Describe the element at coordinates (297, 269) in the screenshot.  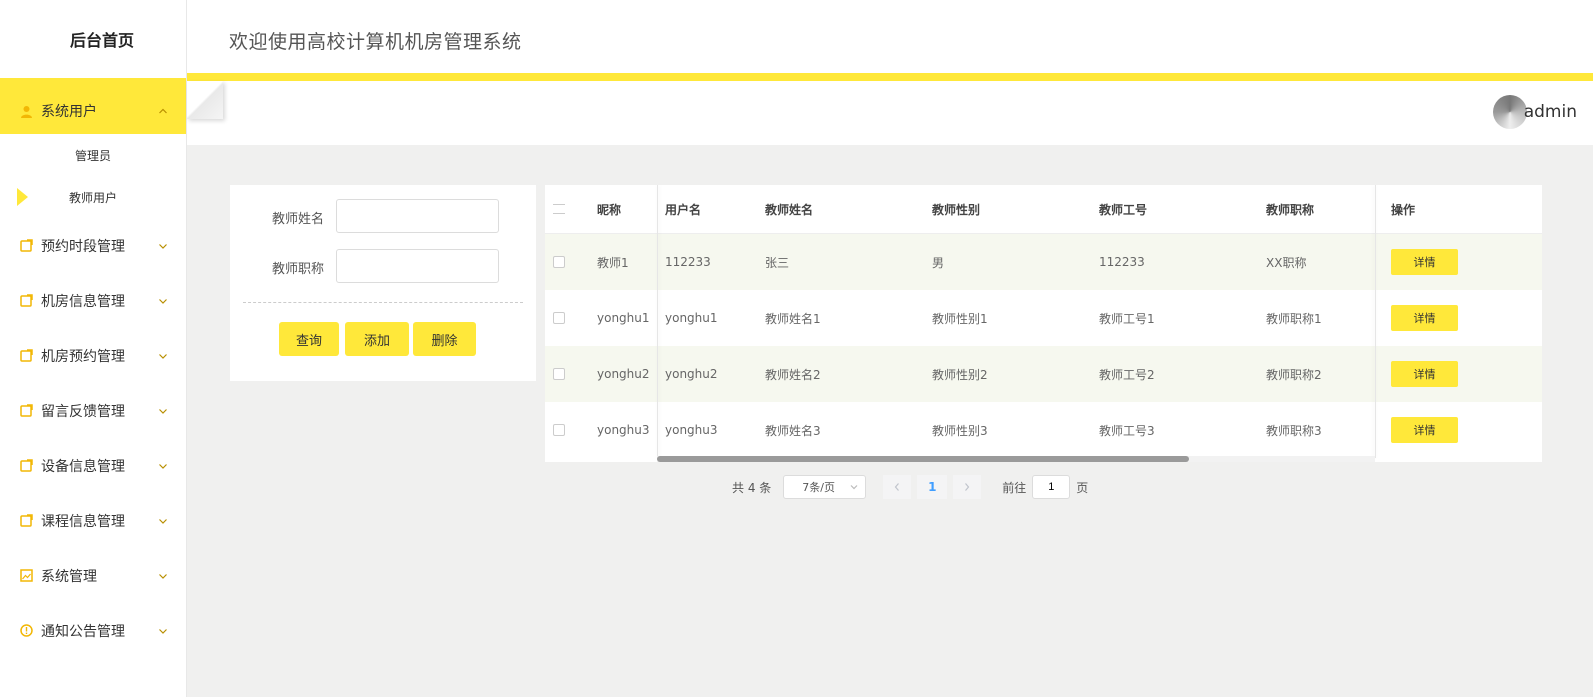
I see `teacher-title-label: 教师职称` at that location.